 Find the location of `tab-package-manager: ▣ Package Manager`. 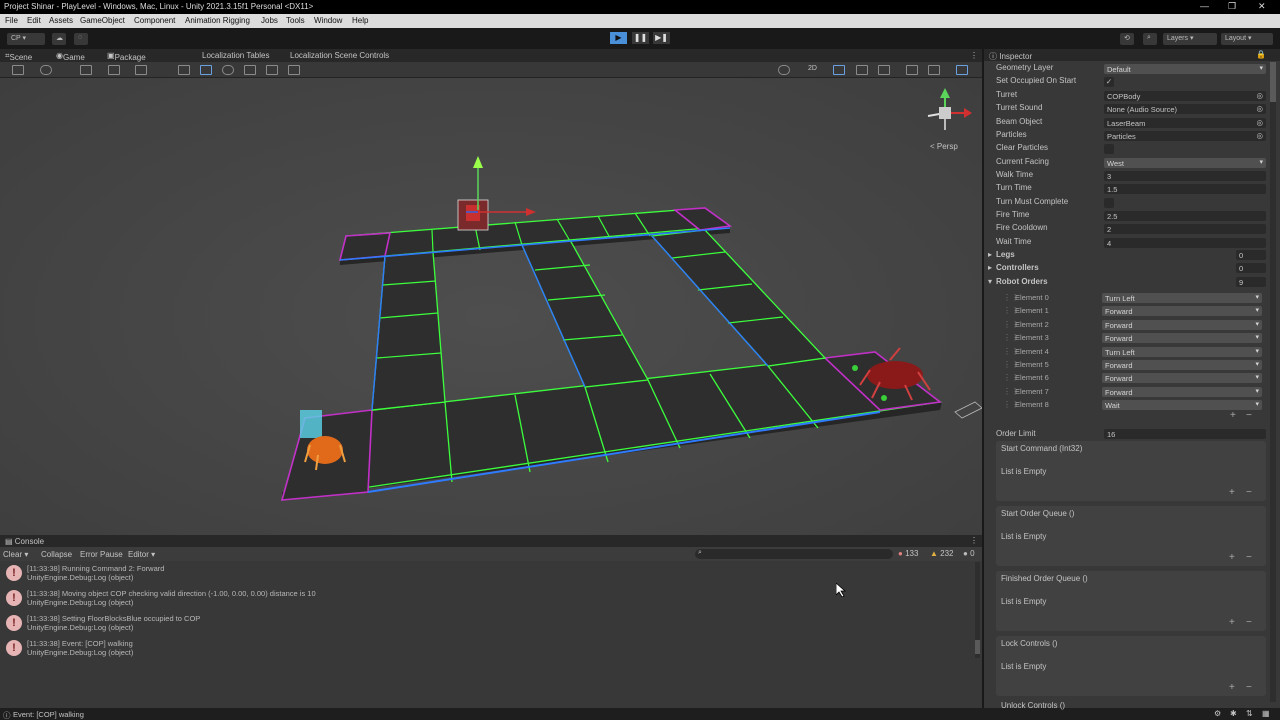

tab-package-manager: ▣ Package Manager is located at coordinates (126, 61).